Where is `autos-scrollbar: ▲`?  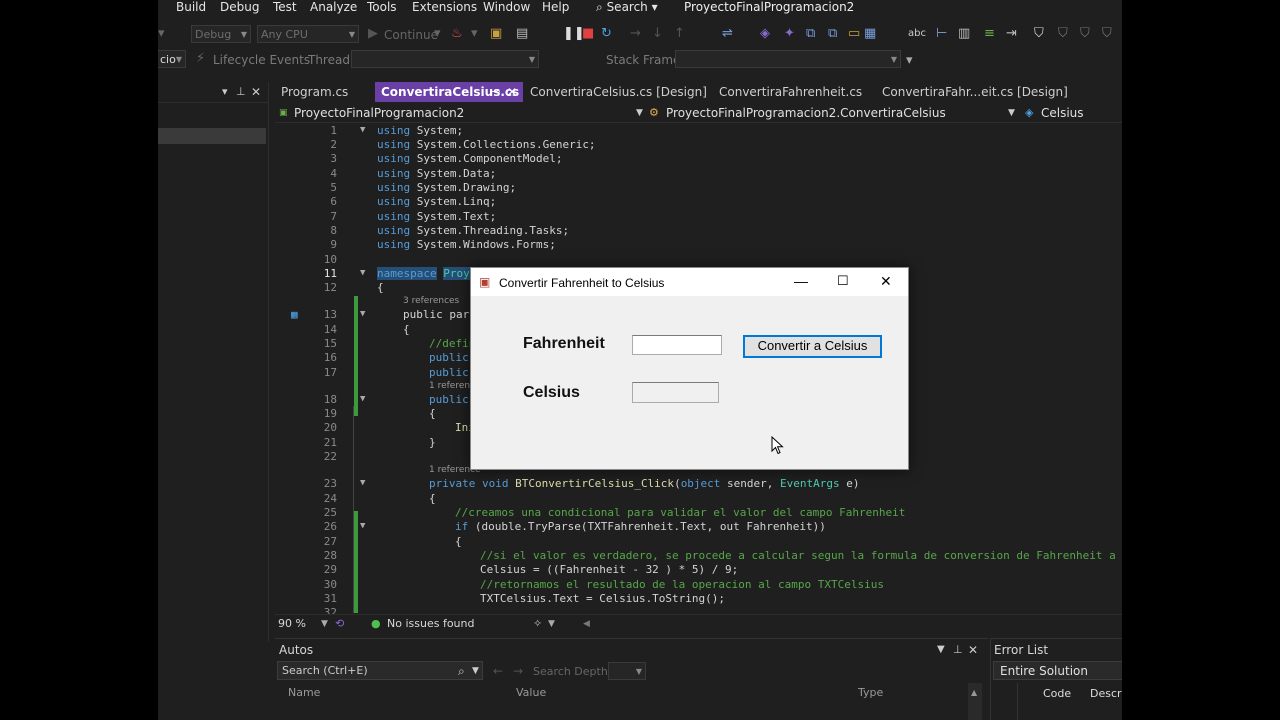 autos-scrollbar: ▲ is located at coordinates (975, 701).